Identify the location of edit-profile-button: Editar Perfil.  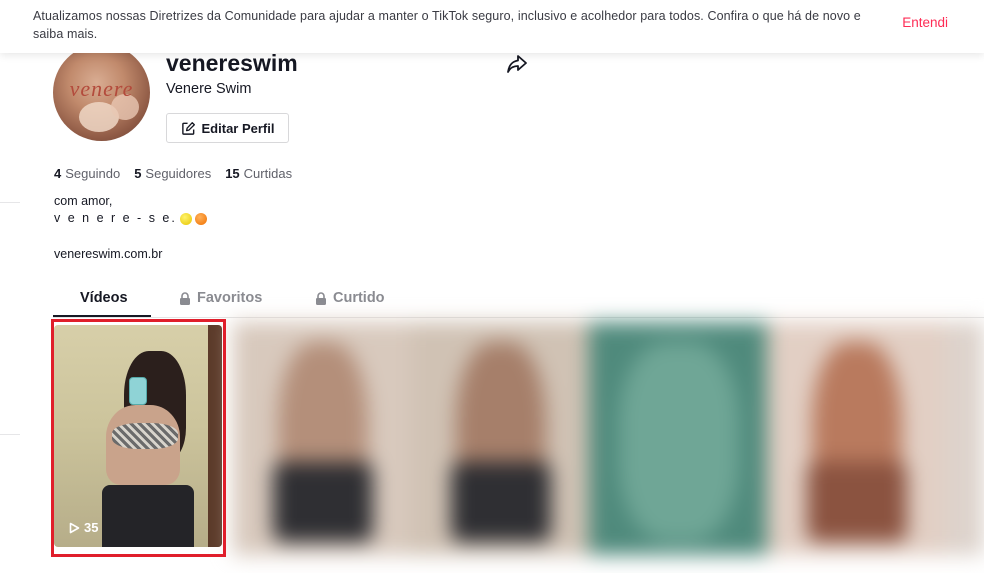
(227, 128).